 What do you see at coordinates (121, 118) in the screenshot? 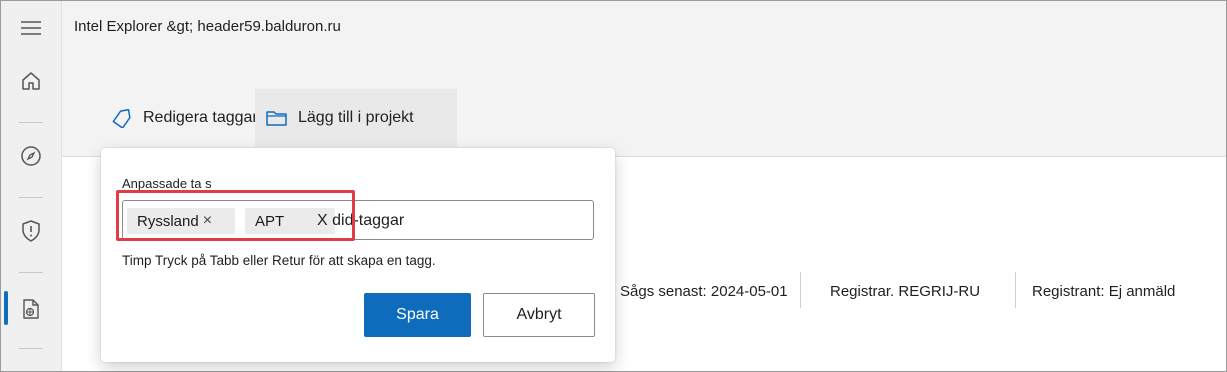
I see `tag-icon` at bounding box center [121, 118].